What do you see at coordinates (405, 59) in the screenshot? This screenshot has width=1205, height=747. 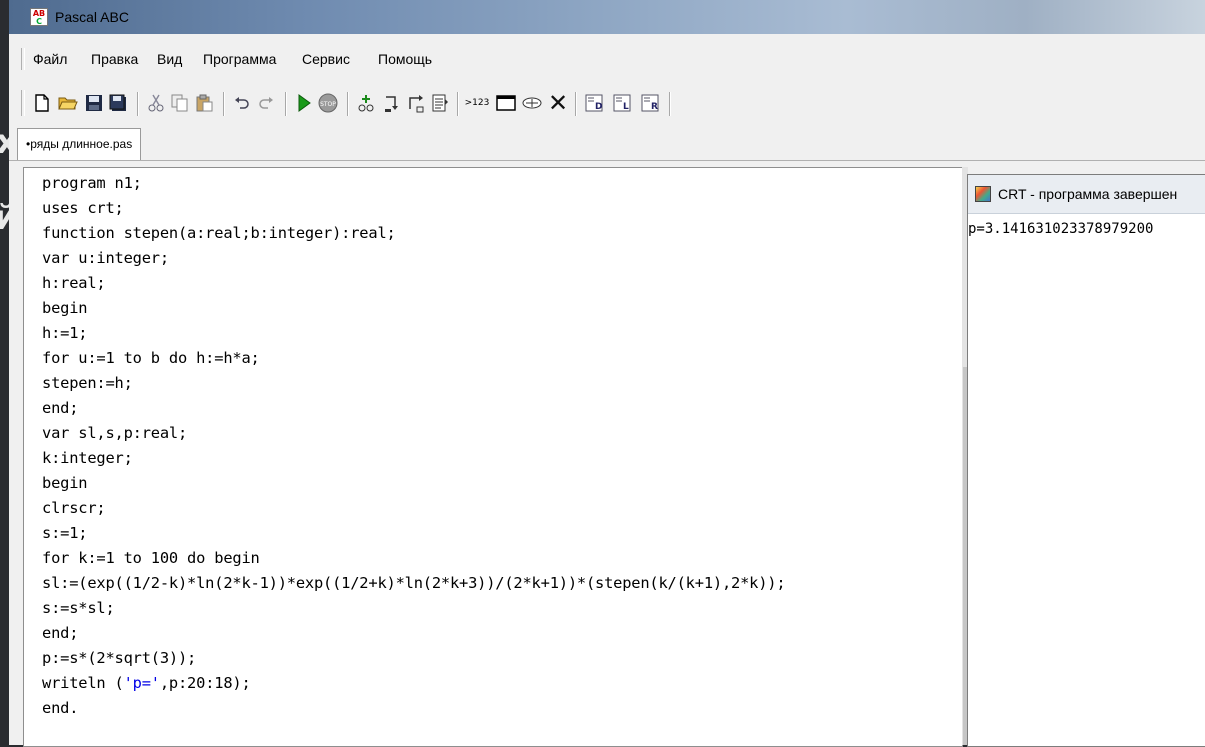 I see `menu-help: Помощь` at bounding box center [405, 59].